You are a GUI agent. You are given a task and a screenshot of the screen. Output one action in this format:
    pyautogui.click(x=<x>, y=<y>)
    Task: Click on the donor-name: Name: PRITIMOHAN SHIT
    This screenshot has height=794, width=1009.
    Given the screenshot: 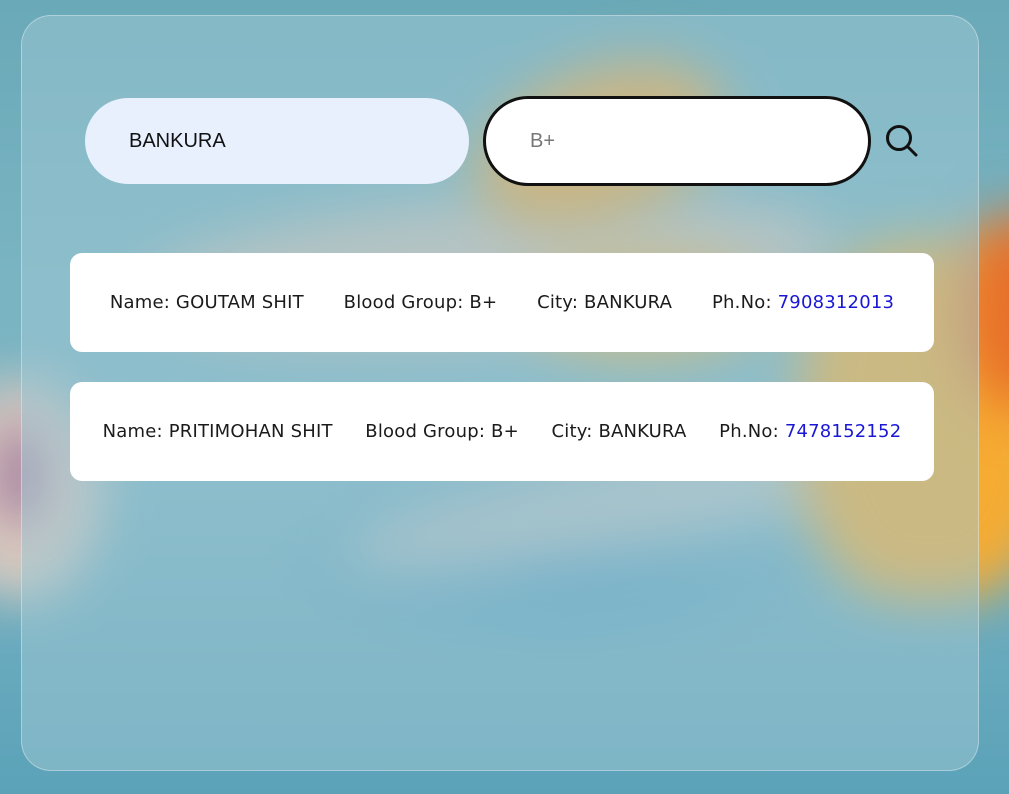 What is the action you would take?
    pyautogui.click(x=217, y=431)
    